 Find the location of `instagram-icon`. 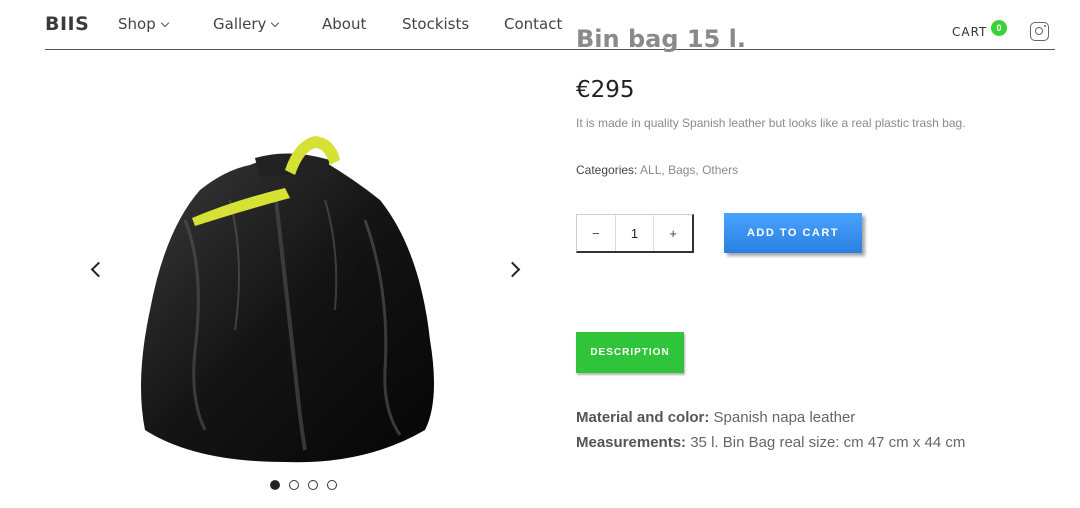

instagram-icon is located at coordinates (1039, 31).